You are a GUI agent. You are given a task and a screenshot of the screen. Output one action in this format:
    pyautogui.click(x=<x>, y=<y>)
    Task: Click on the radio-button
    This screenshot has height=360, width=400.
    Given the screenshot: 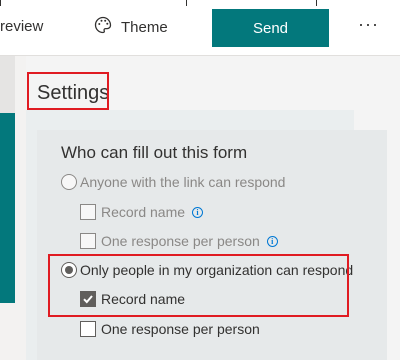 What is the action you would take?
    pyautogui.click(x=69, y=182)
    